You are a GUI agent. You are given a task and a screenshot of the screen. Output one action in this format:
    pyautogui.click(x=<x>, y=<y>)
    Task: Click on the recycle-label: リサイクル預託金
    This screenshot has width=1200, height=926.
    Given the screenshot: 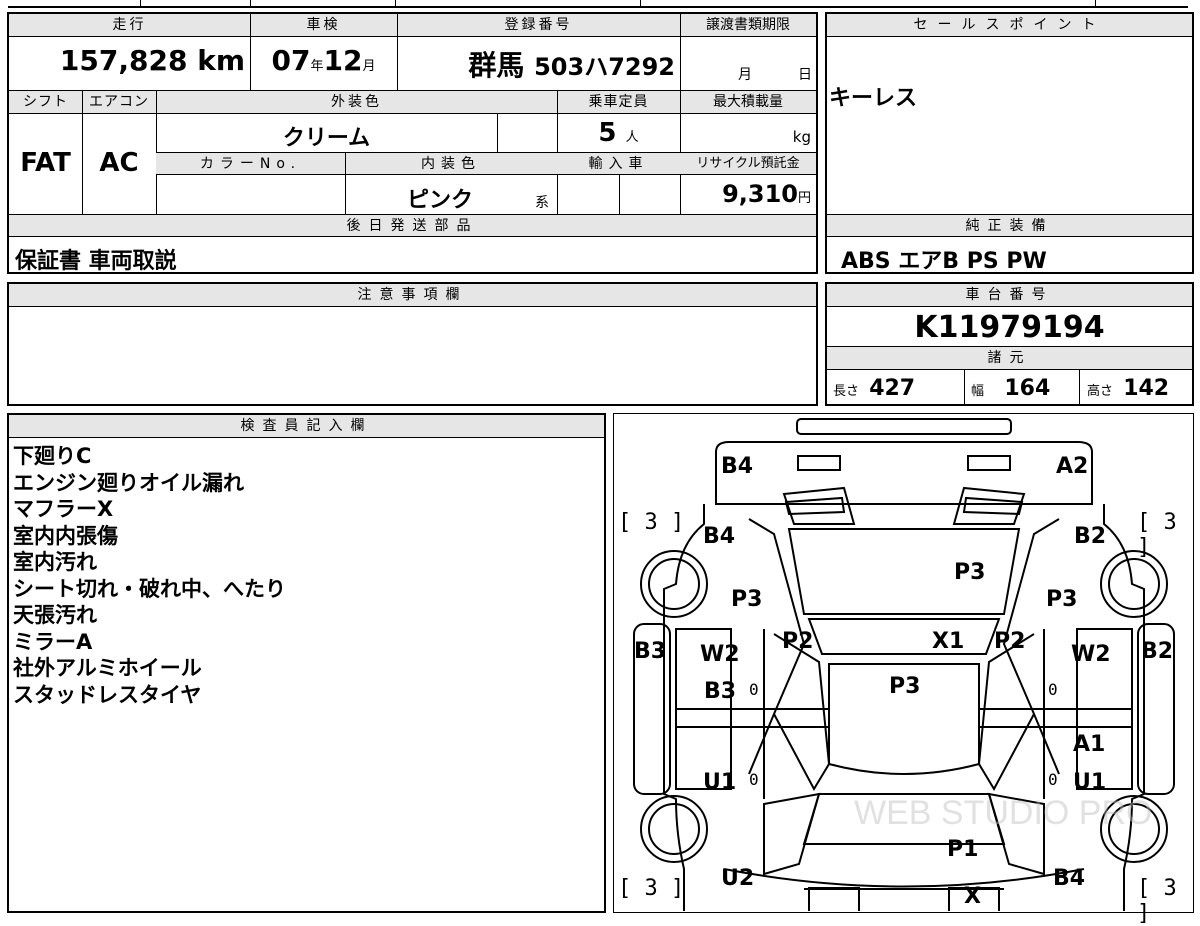 What is the action you would take?
    pyautogui.click(x=748, y=164)
    